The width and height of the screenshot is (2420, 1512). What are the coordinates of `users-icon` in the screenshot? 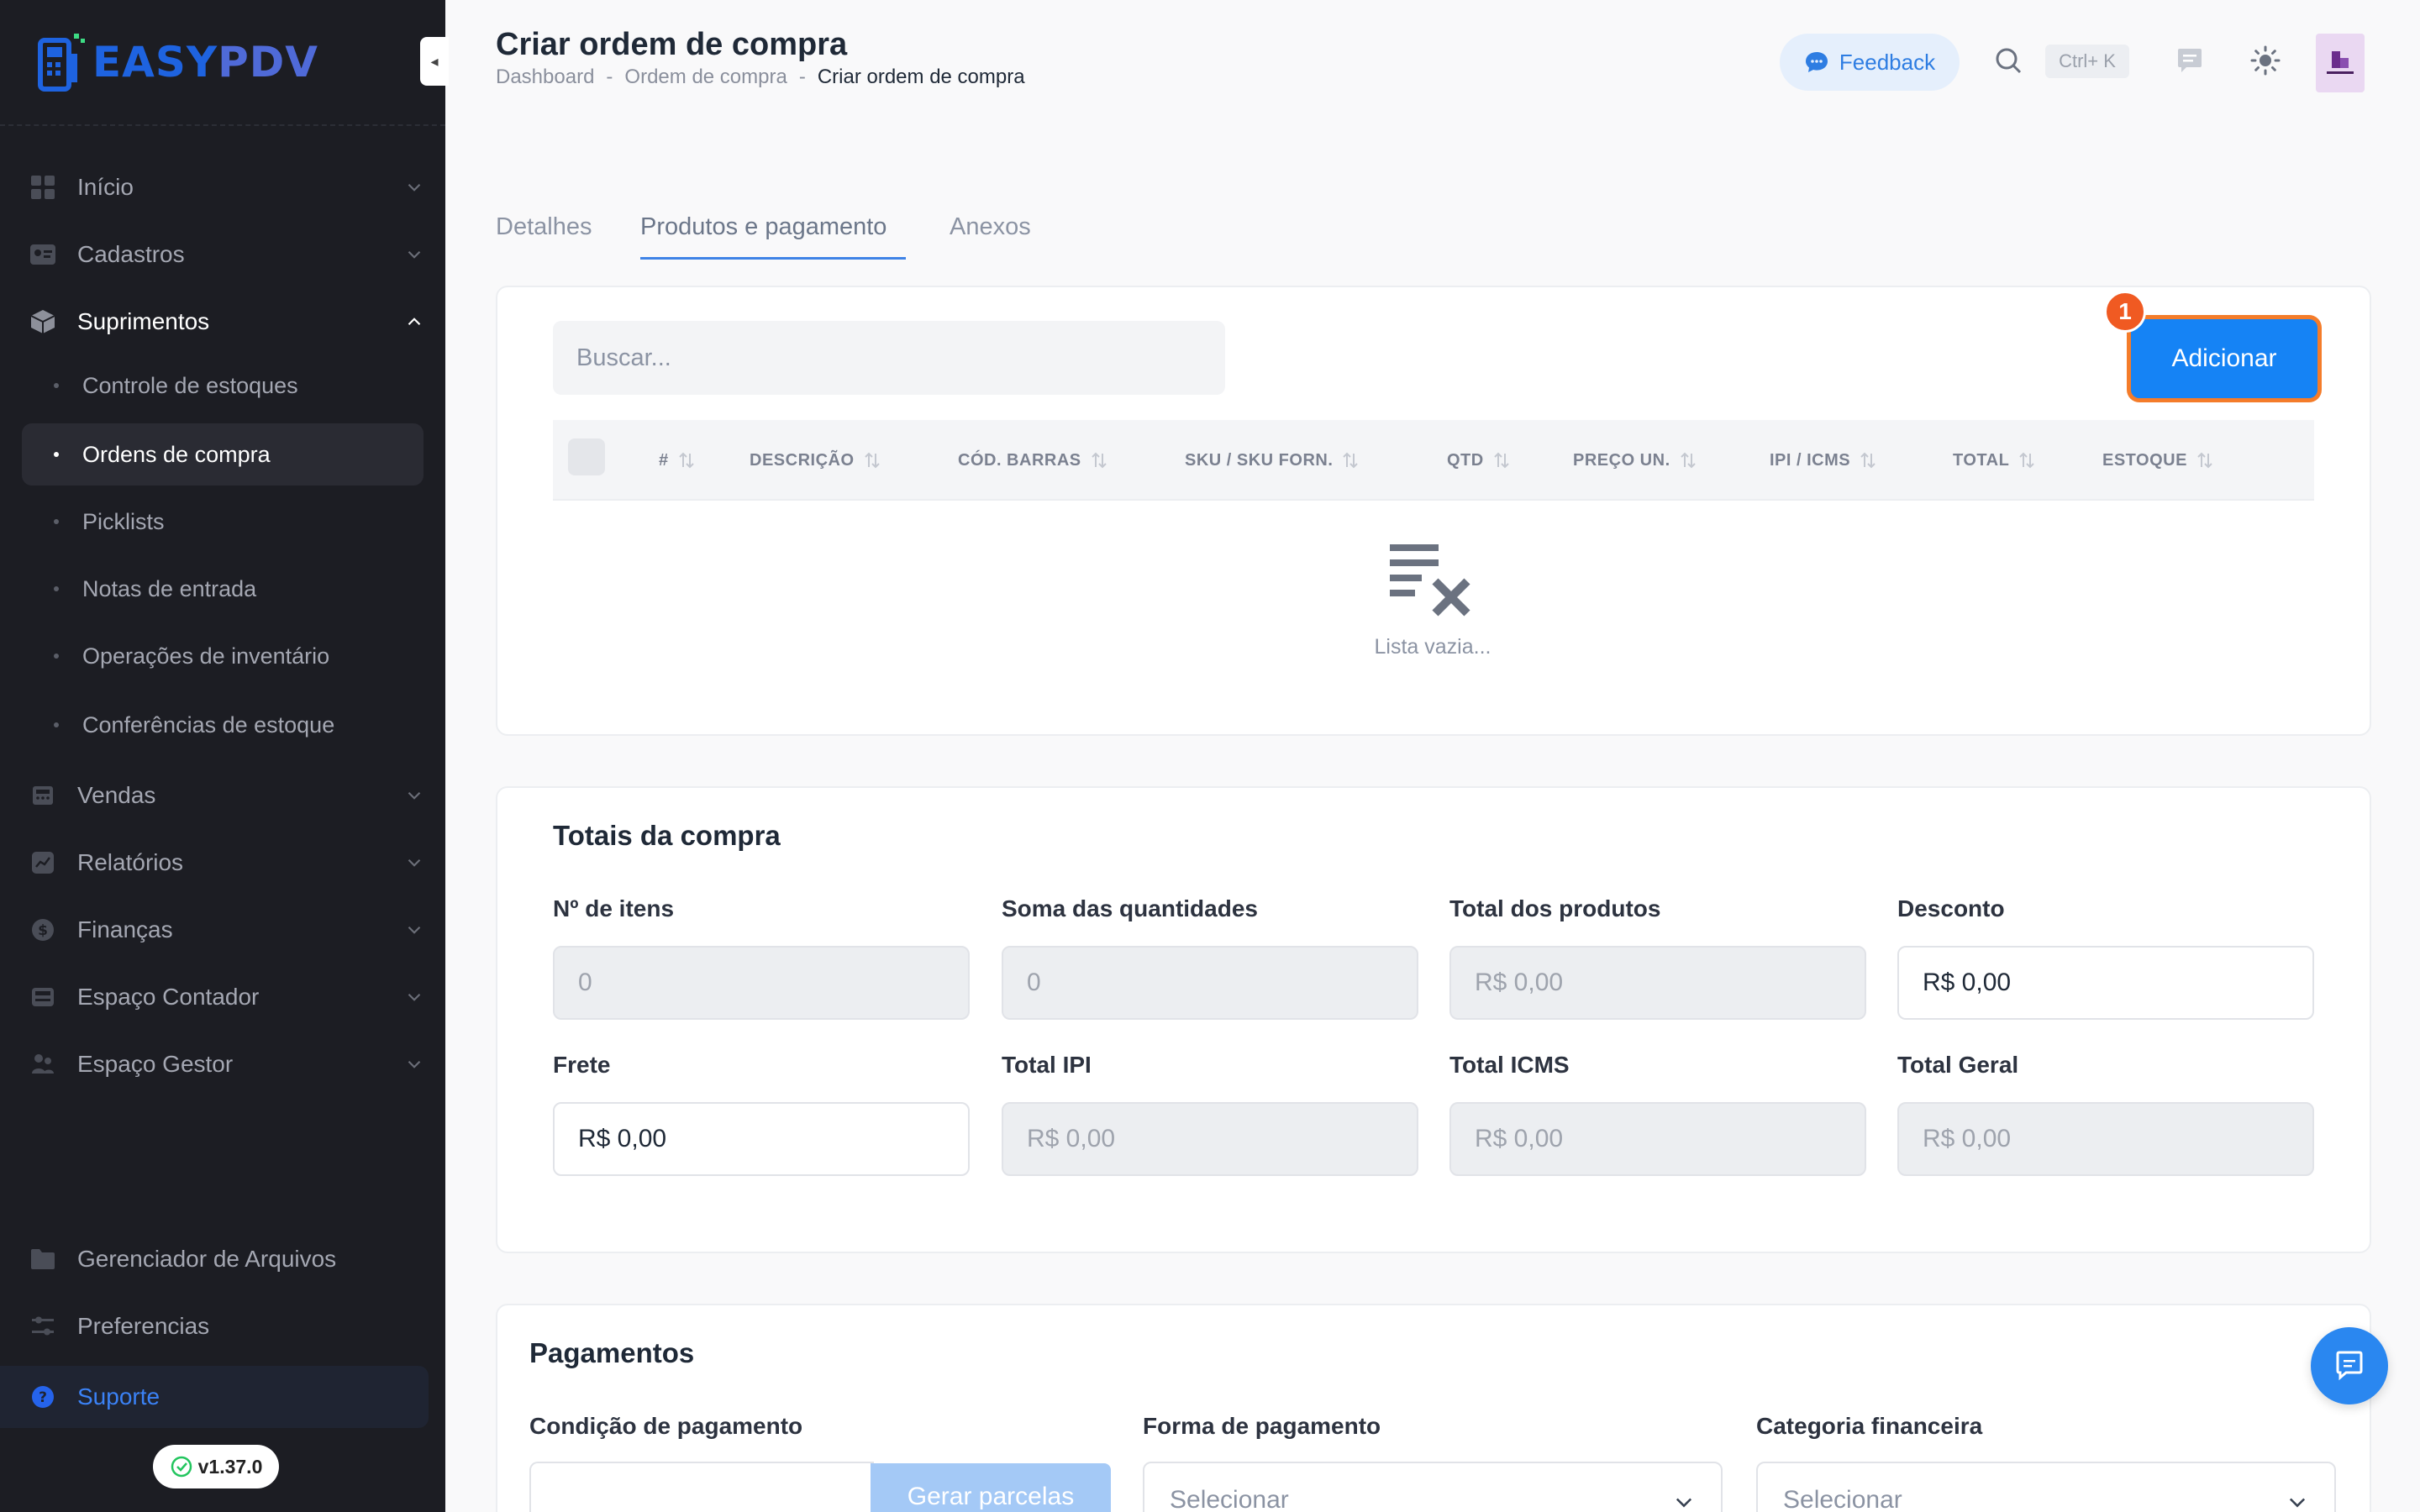 It's located at (43, 1064).